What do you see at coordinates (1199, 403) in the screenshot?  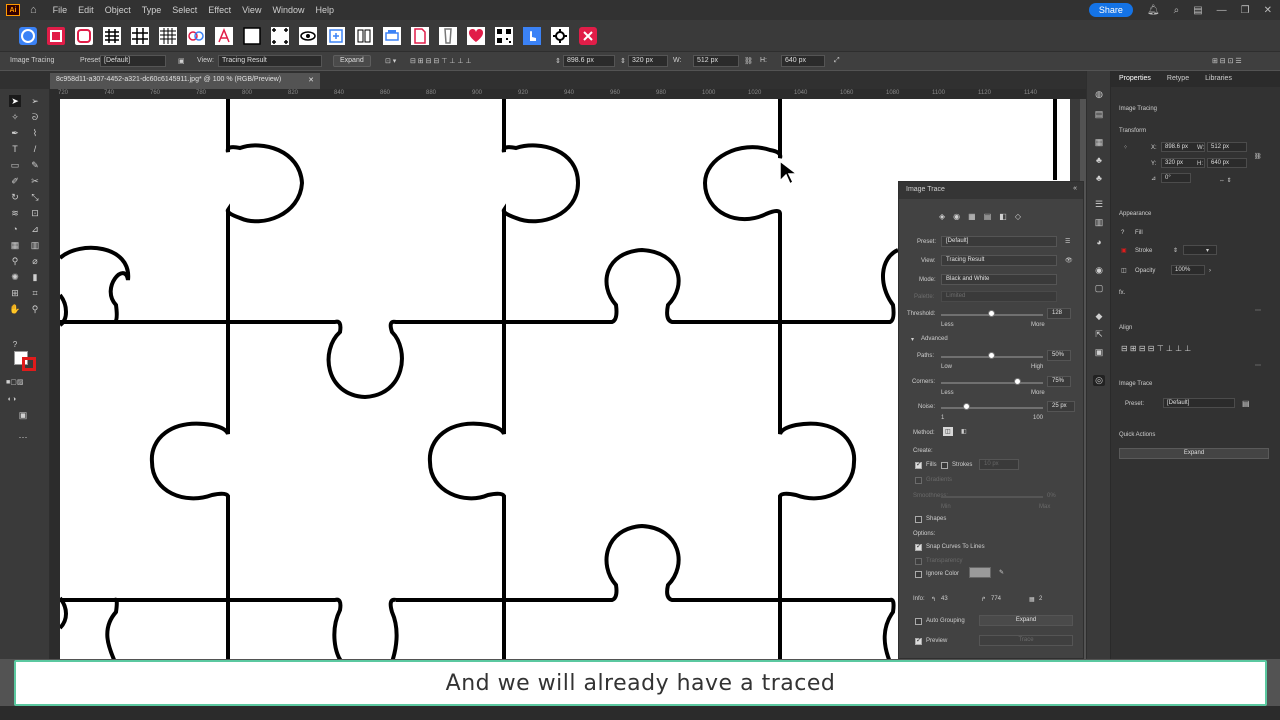 I see `props-preset-dropdown: [Default]` at bounding box center [1199, 403].